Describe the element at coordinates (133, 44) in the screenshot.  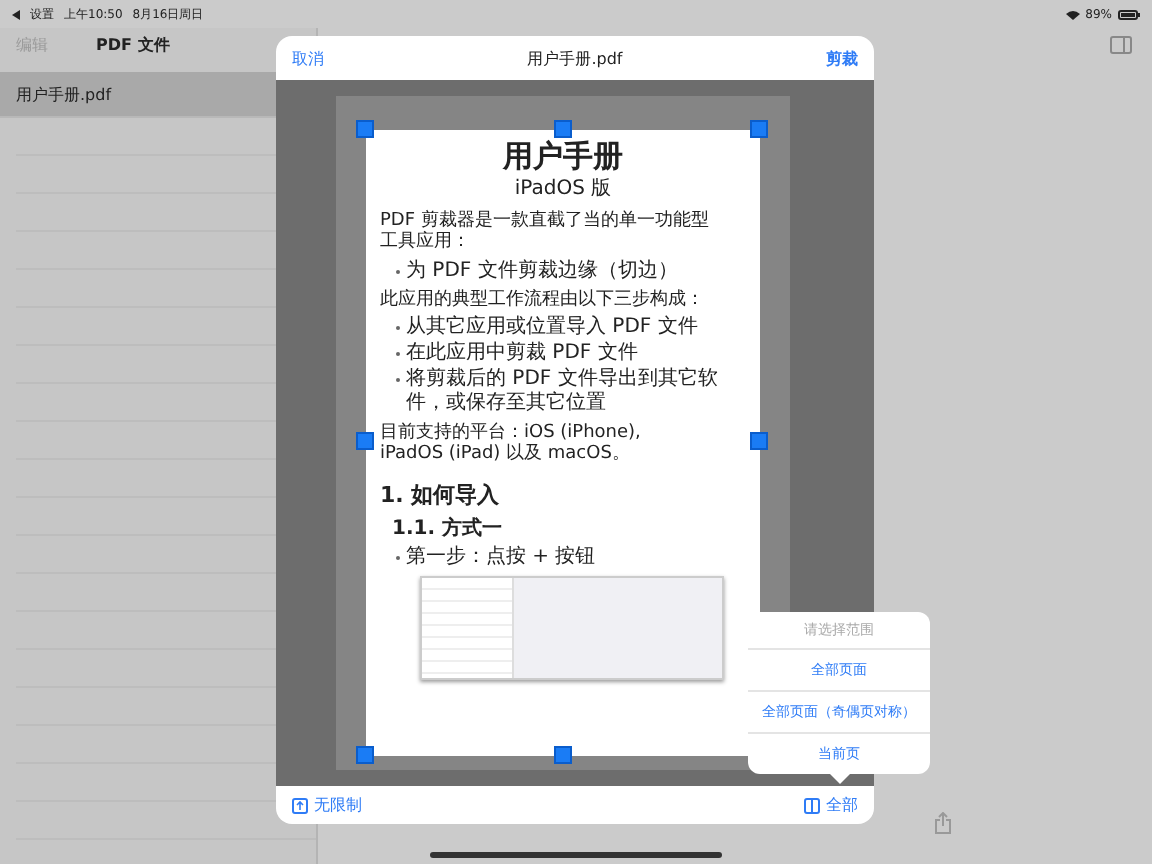
I see `sidebar-title: PDF 文件` at that location.